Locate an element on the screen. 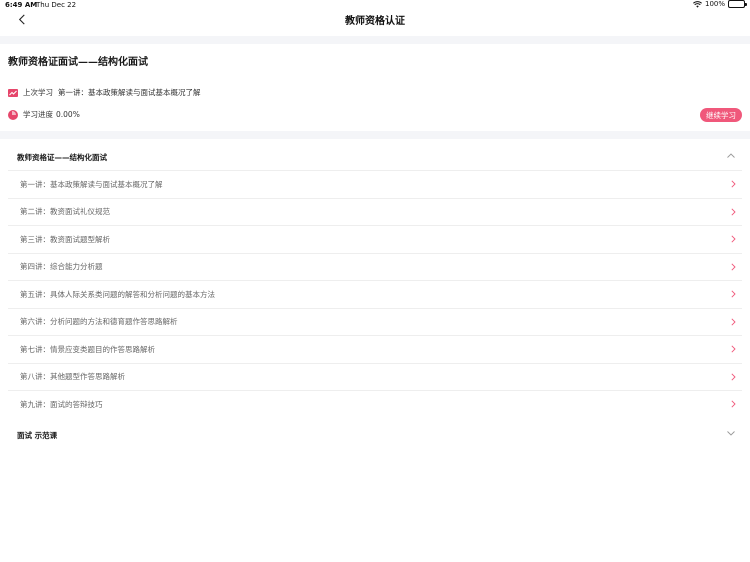  section-title: 面试 示范课 is located at coordinates (37, 435).